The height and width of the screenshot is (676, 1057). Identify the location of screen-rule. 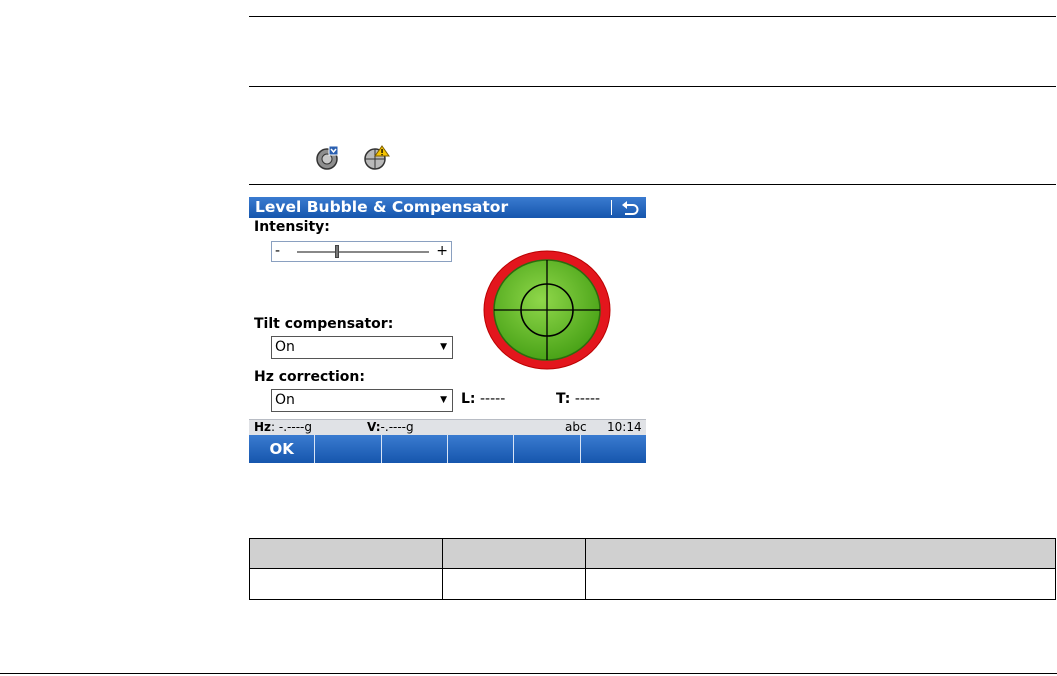
(652, 184).